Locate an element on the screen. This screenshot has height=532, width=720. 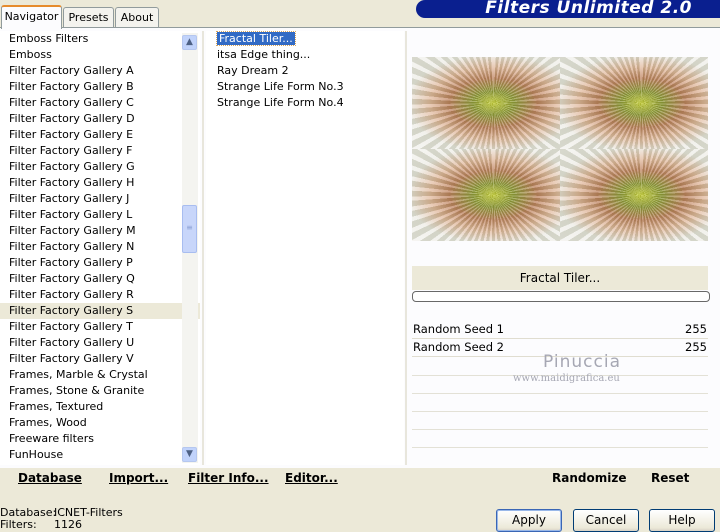
filter-item-label: Strange Life Form No.4 is located at coordinates (280, 102).